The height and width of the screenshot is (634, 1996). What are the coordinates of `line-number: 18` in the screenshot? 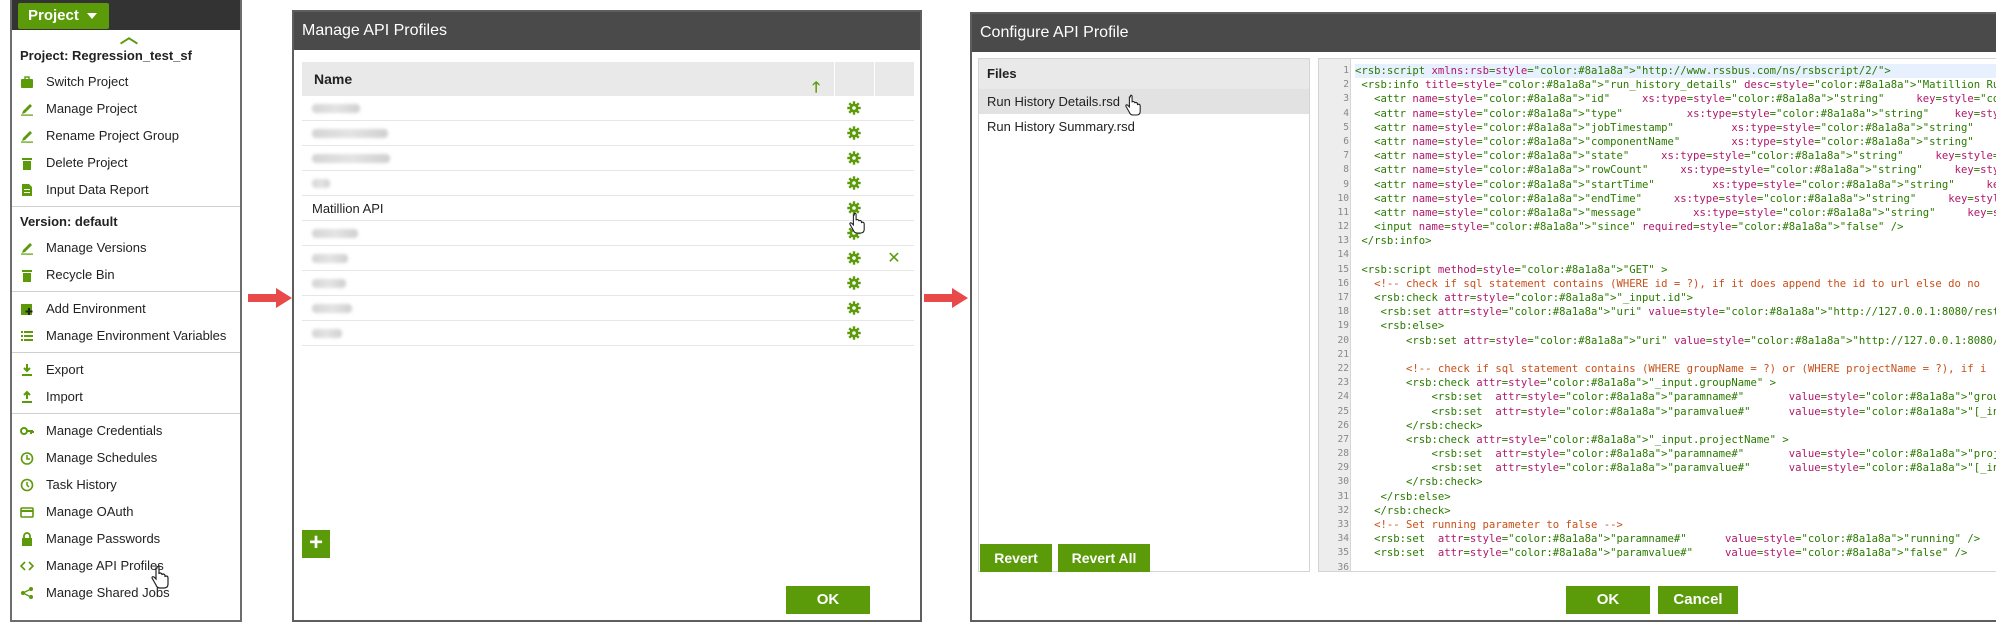 It's located at (1343, 312).